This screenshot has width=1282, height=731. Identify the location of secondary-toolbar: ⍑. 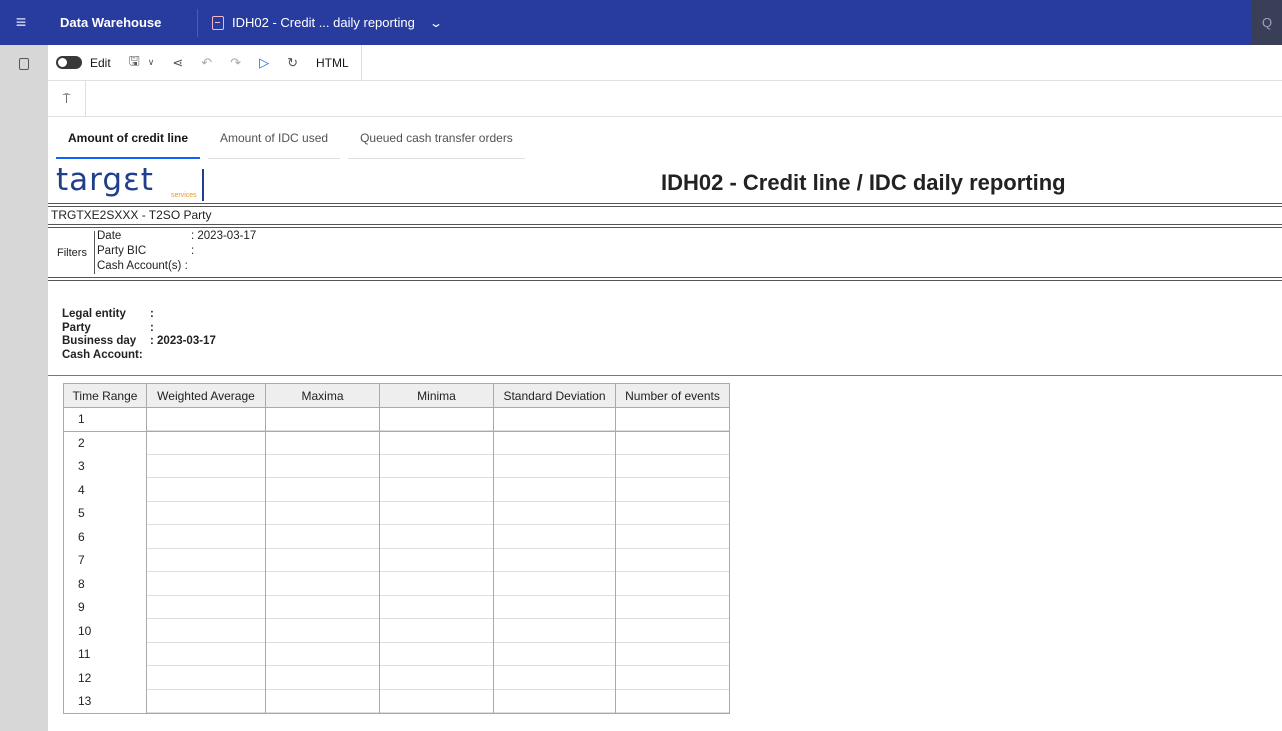
(665, 98).